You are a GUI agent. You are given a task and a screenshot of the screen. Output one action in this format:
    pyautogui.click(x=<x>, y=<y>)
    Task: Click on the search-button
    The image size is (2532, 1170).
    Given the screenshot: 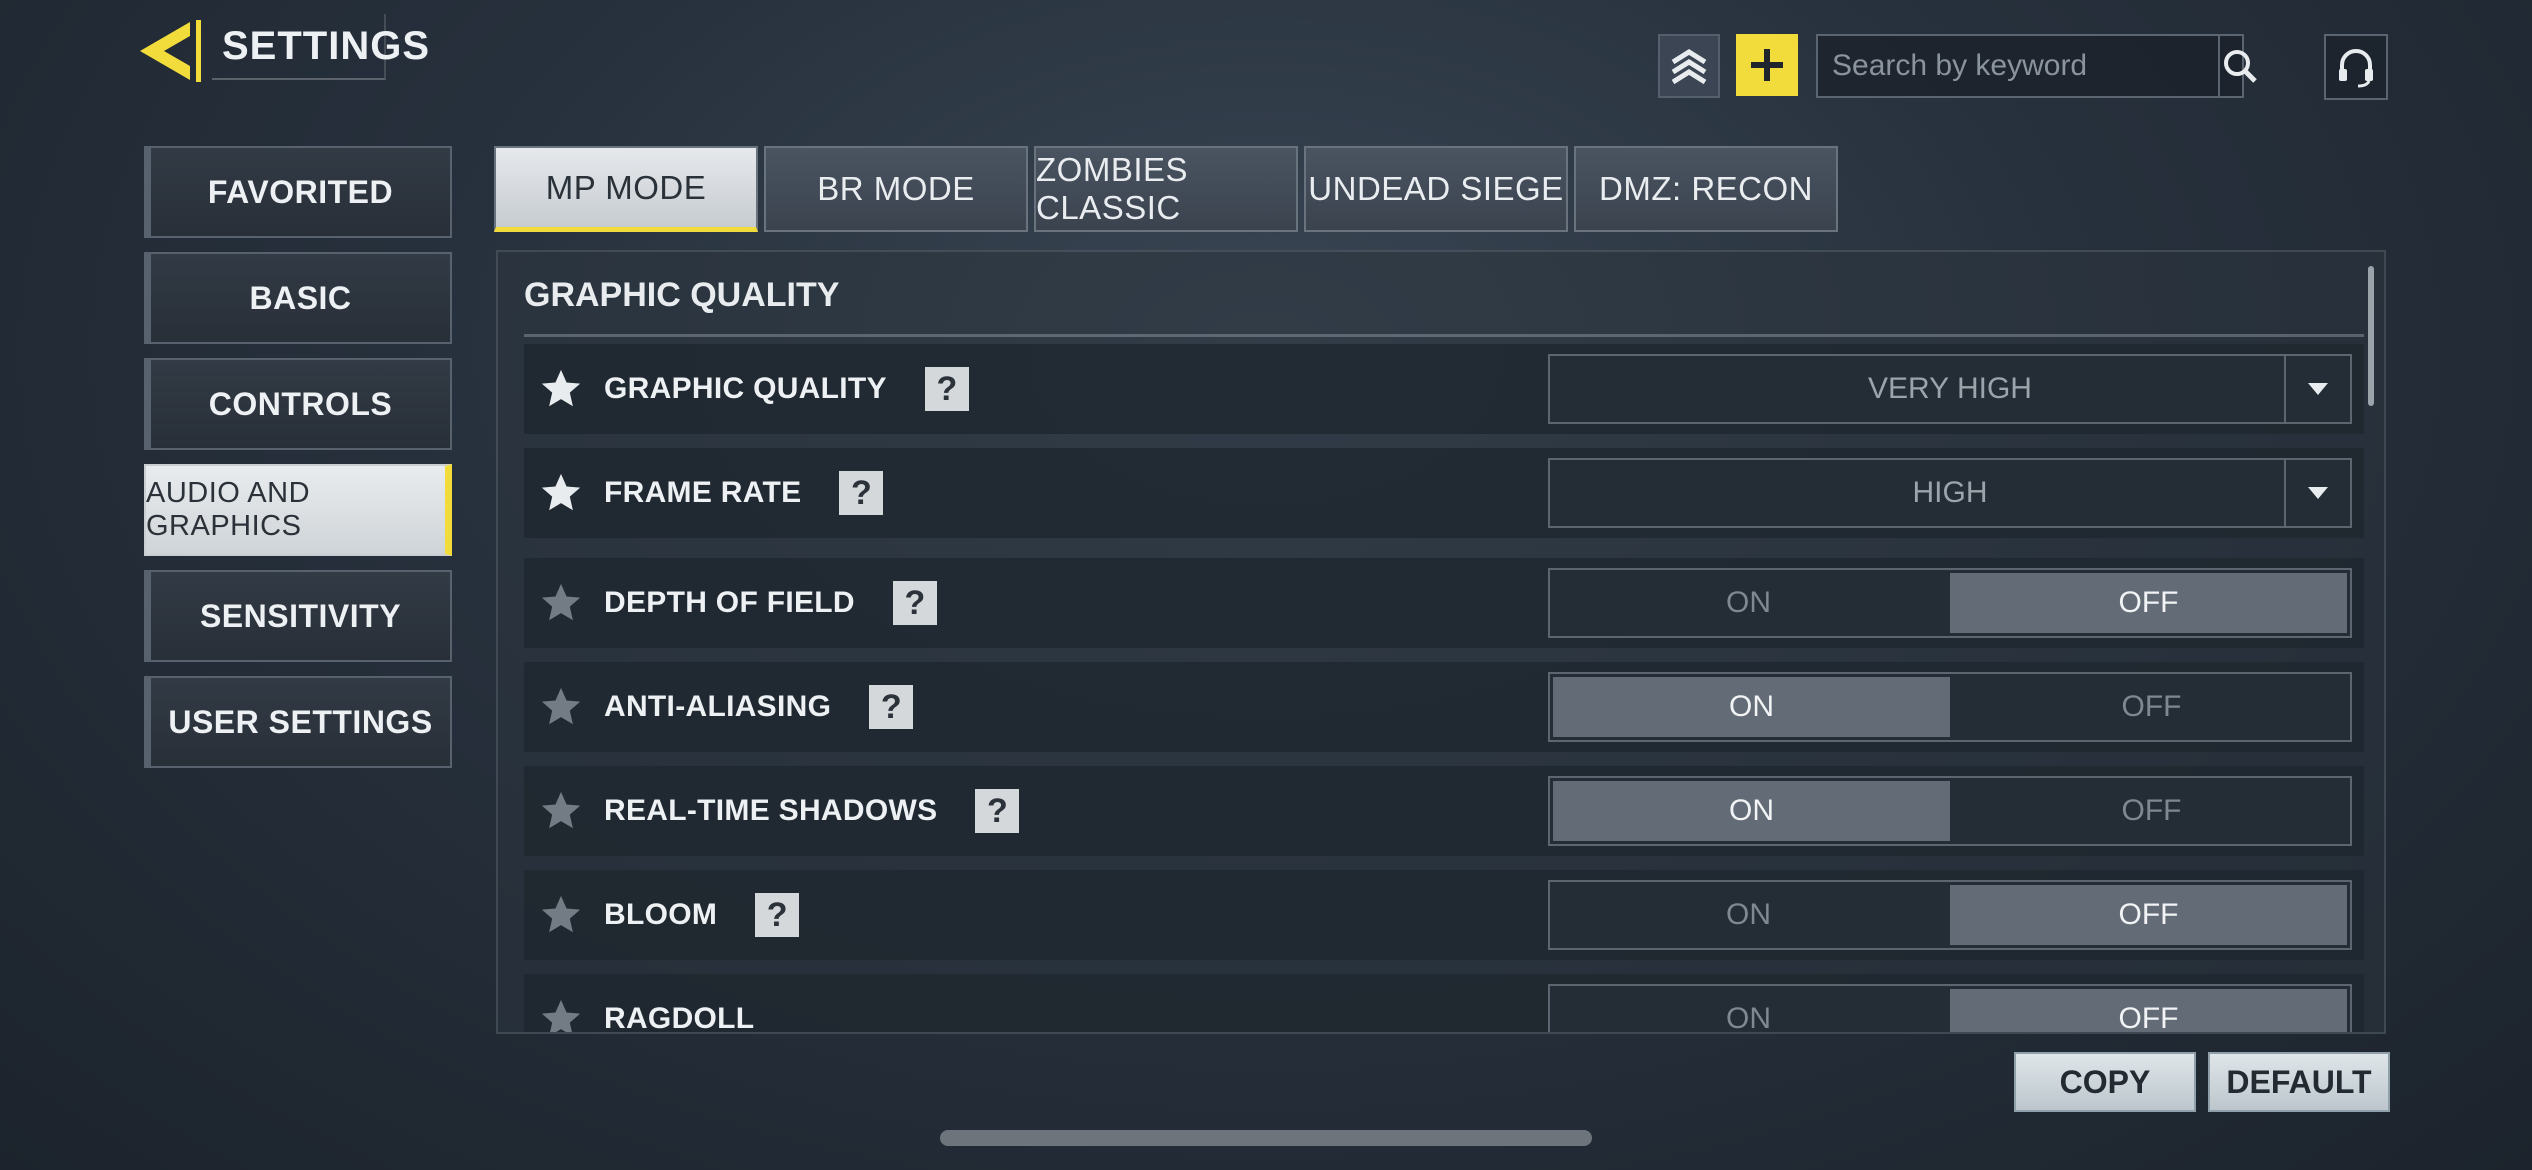 What is the action you would take?
    pyautogui.click(x=2239, y=66)
    